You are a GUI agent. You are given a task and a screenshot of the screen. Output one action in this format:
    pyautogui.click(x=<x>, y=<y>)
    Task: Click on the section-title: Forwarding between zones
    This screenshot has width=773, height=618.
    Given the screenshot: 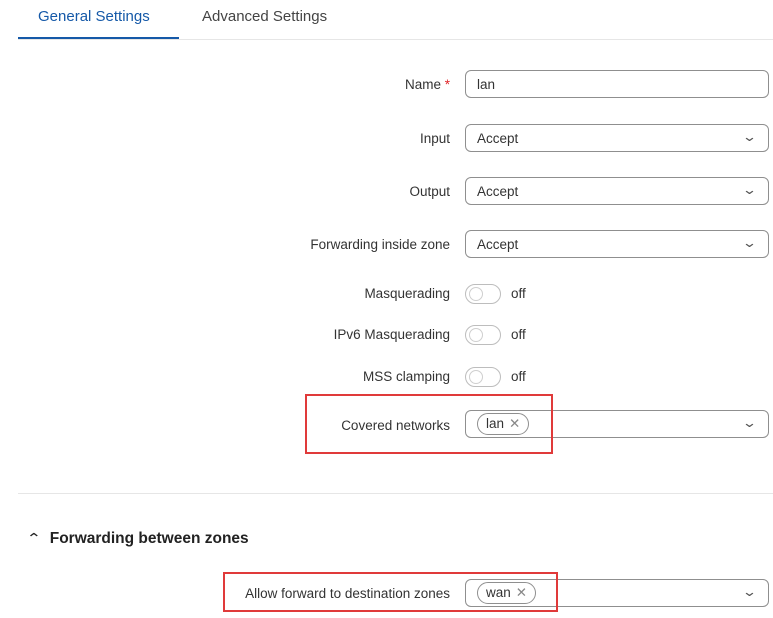 What is the action you would take?
    pyautogui.click(x=149, y=538)
    